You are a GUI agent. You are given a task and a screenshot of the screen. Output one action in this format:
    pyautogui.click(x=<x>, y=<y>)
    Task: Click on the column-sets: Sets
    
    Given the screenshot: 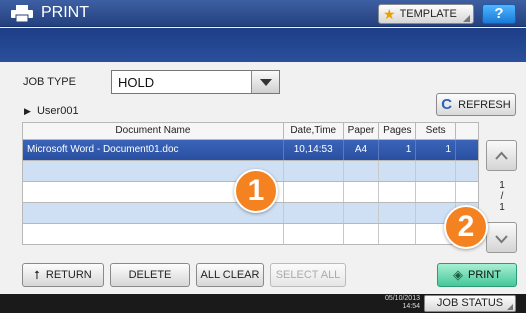 What is the action you would take?
    pyautogui.click(x=436, y=131)
    